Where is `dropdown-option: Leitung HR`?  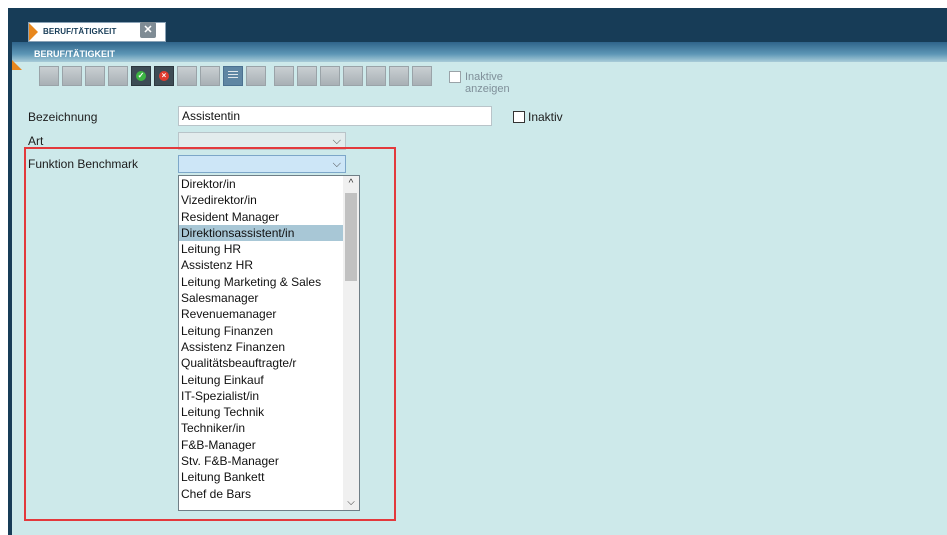 dropdown-option: Leitung HR is located at coordinates (261, 249).